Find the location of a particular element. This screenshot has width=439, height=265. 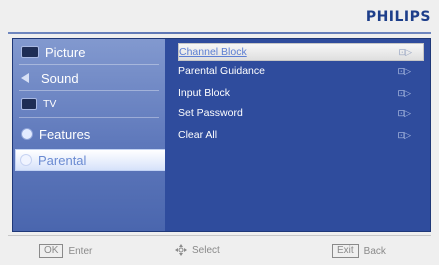

footer-hints: OK Enter Select Exit Back is located at coordinates (219, 250).